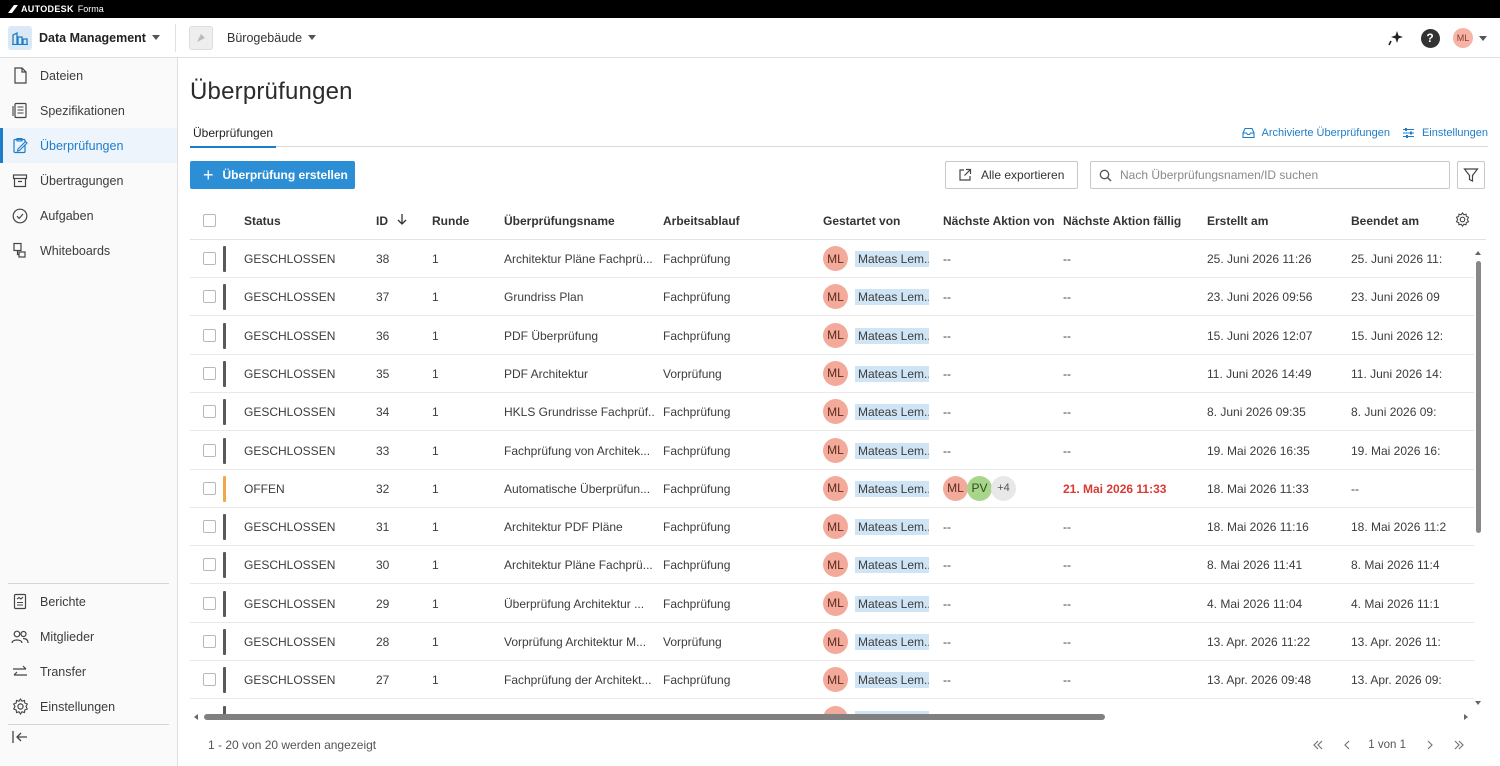 The image size is (1500, 766). What do you see at coordinates (88, 215) in the screenshot?
I see `sidebar-item-aufgaben: Aufgaben` at bounding box center [88, 215].